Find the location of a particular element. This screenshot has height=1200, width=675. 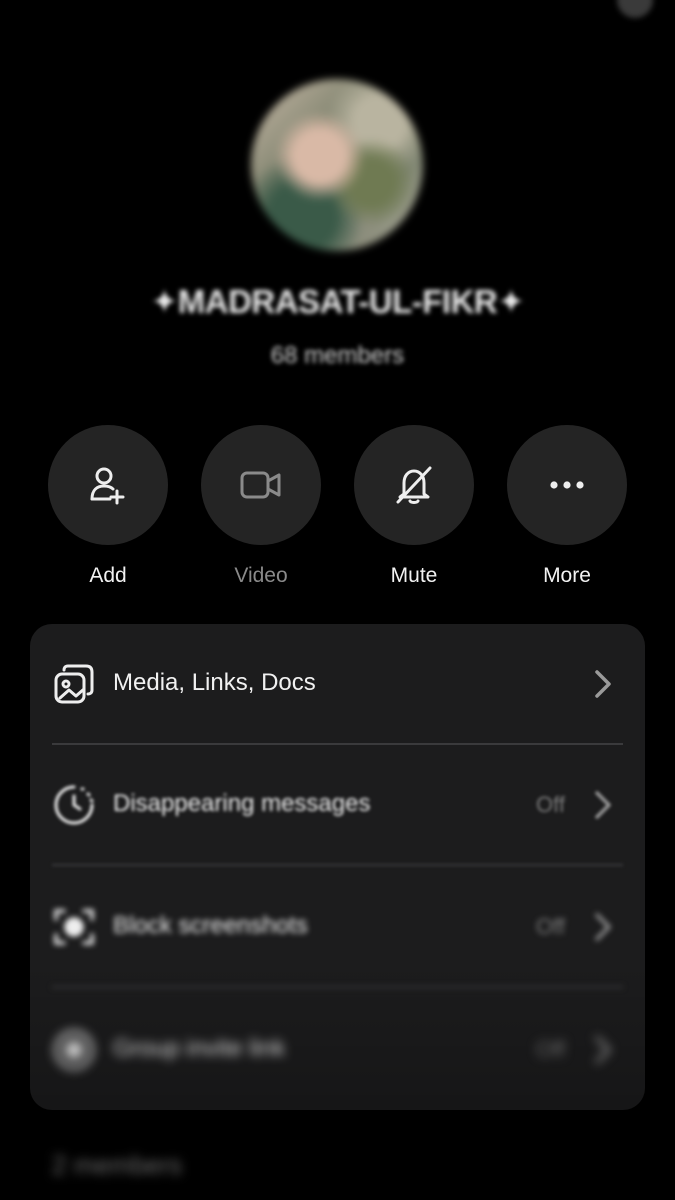

more-button: More is located at coordinates (567, 506).